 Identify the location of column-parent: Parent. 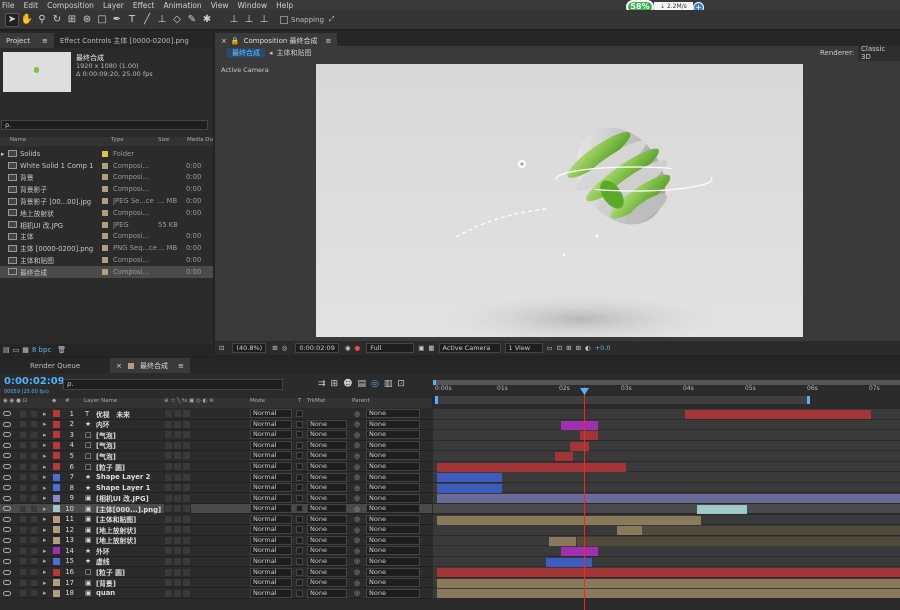
(361, 401).